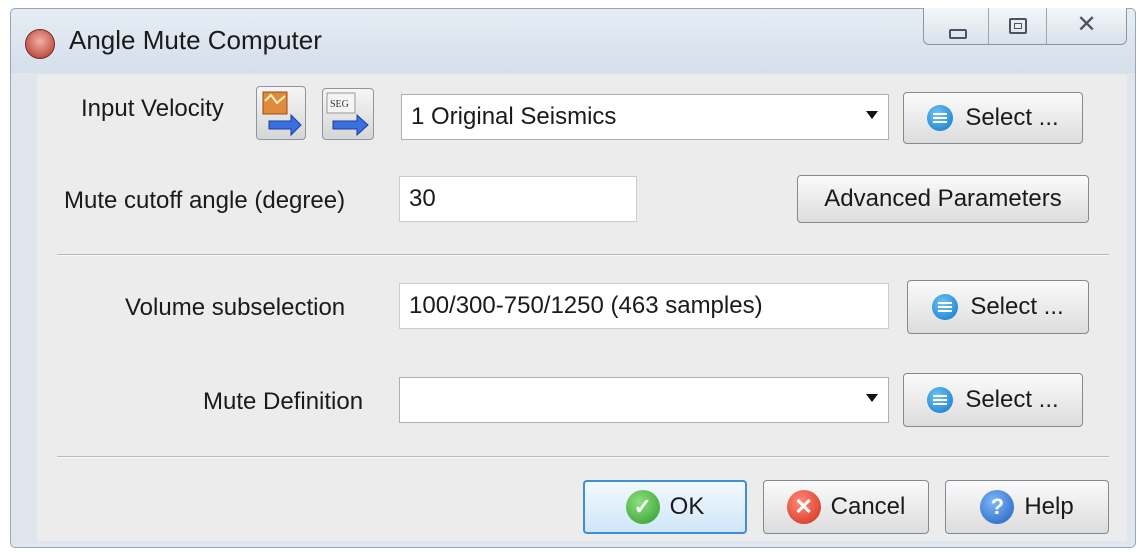 This screenshot has width=1139, height=552. I want to click on volume-subselection-field: 100/300-750/1250 (463 samples), so click(644, 306).